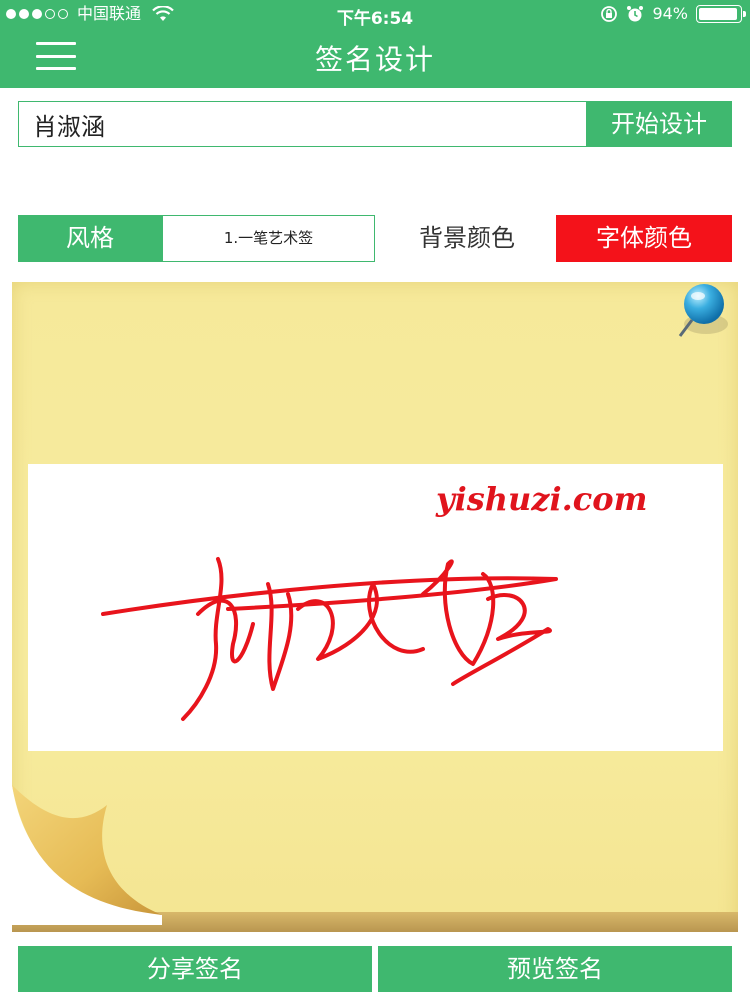  Describe the element at coordinates (659, 124) in the screenshot. I see `start-design-button: 开始设计` at that location.